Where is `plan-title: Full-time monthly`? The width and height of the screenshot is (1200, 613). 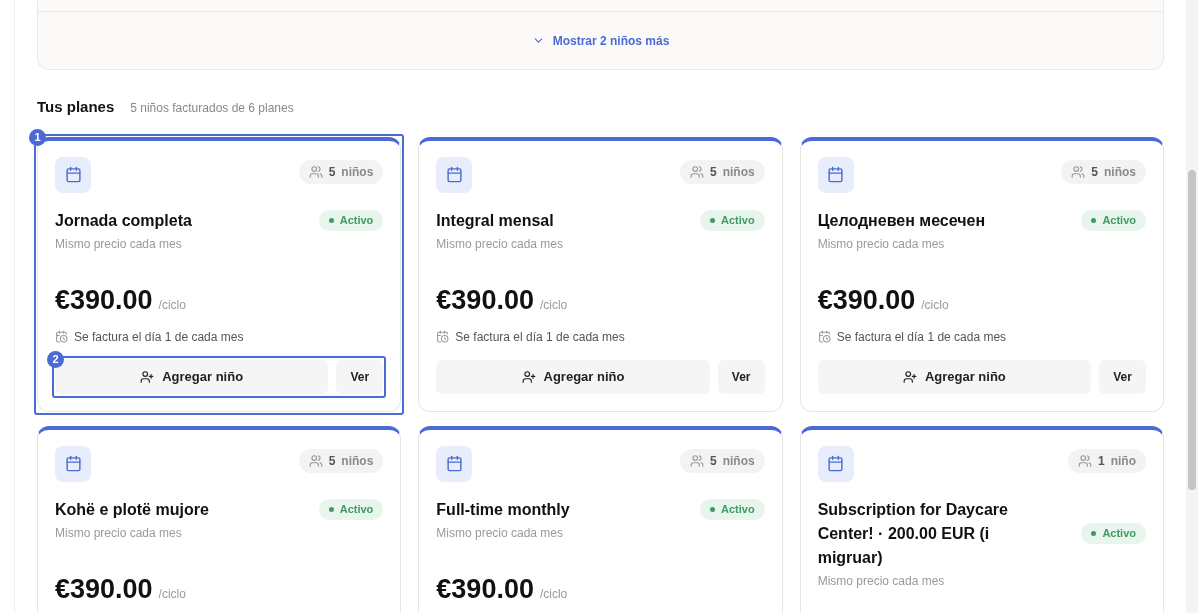 plan-title: Full-time monthly is located at coordinates (503, 509).